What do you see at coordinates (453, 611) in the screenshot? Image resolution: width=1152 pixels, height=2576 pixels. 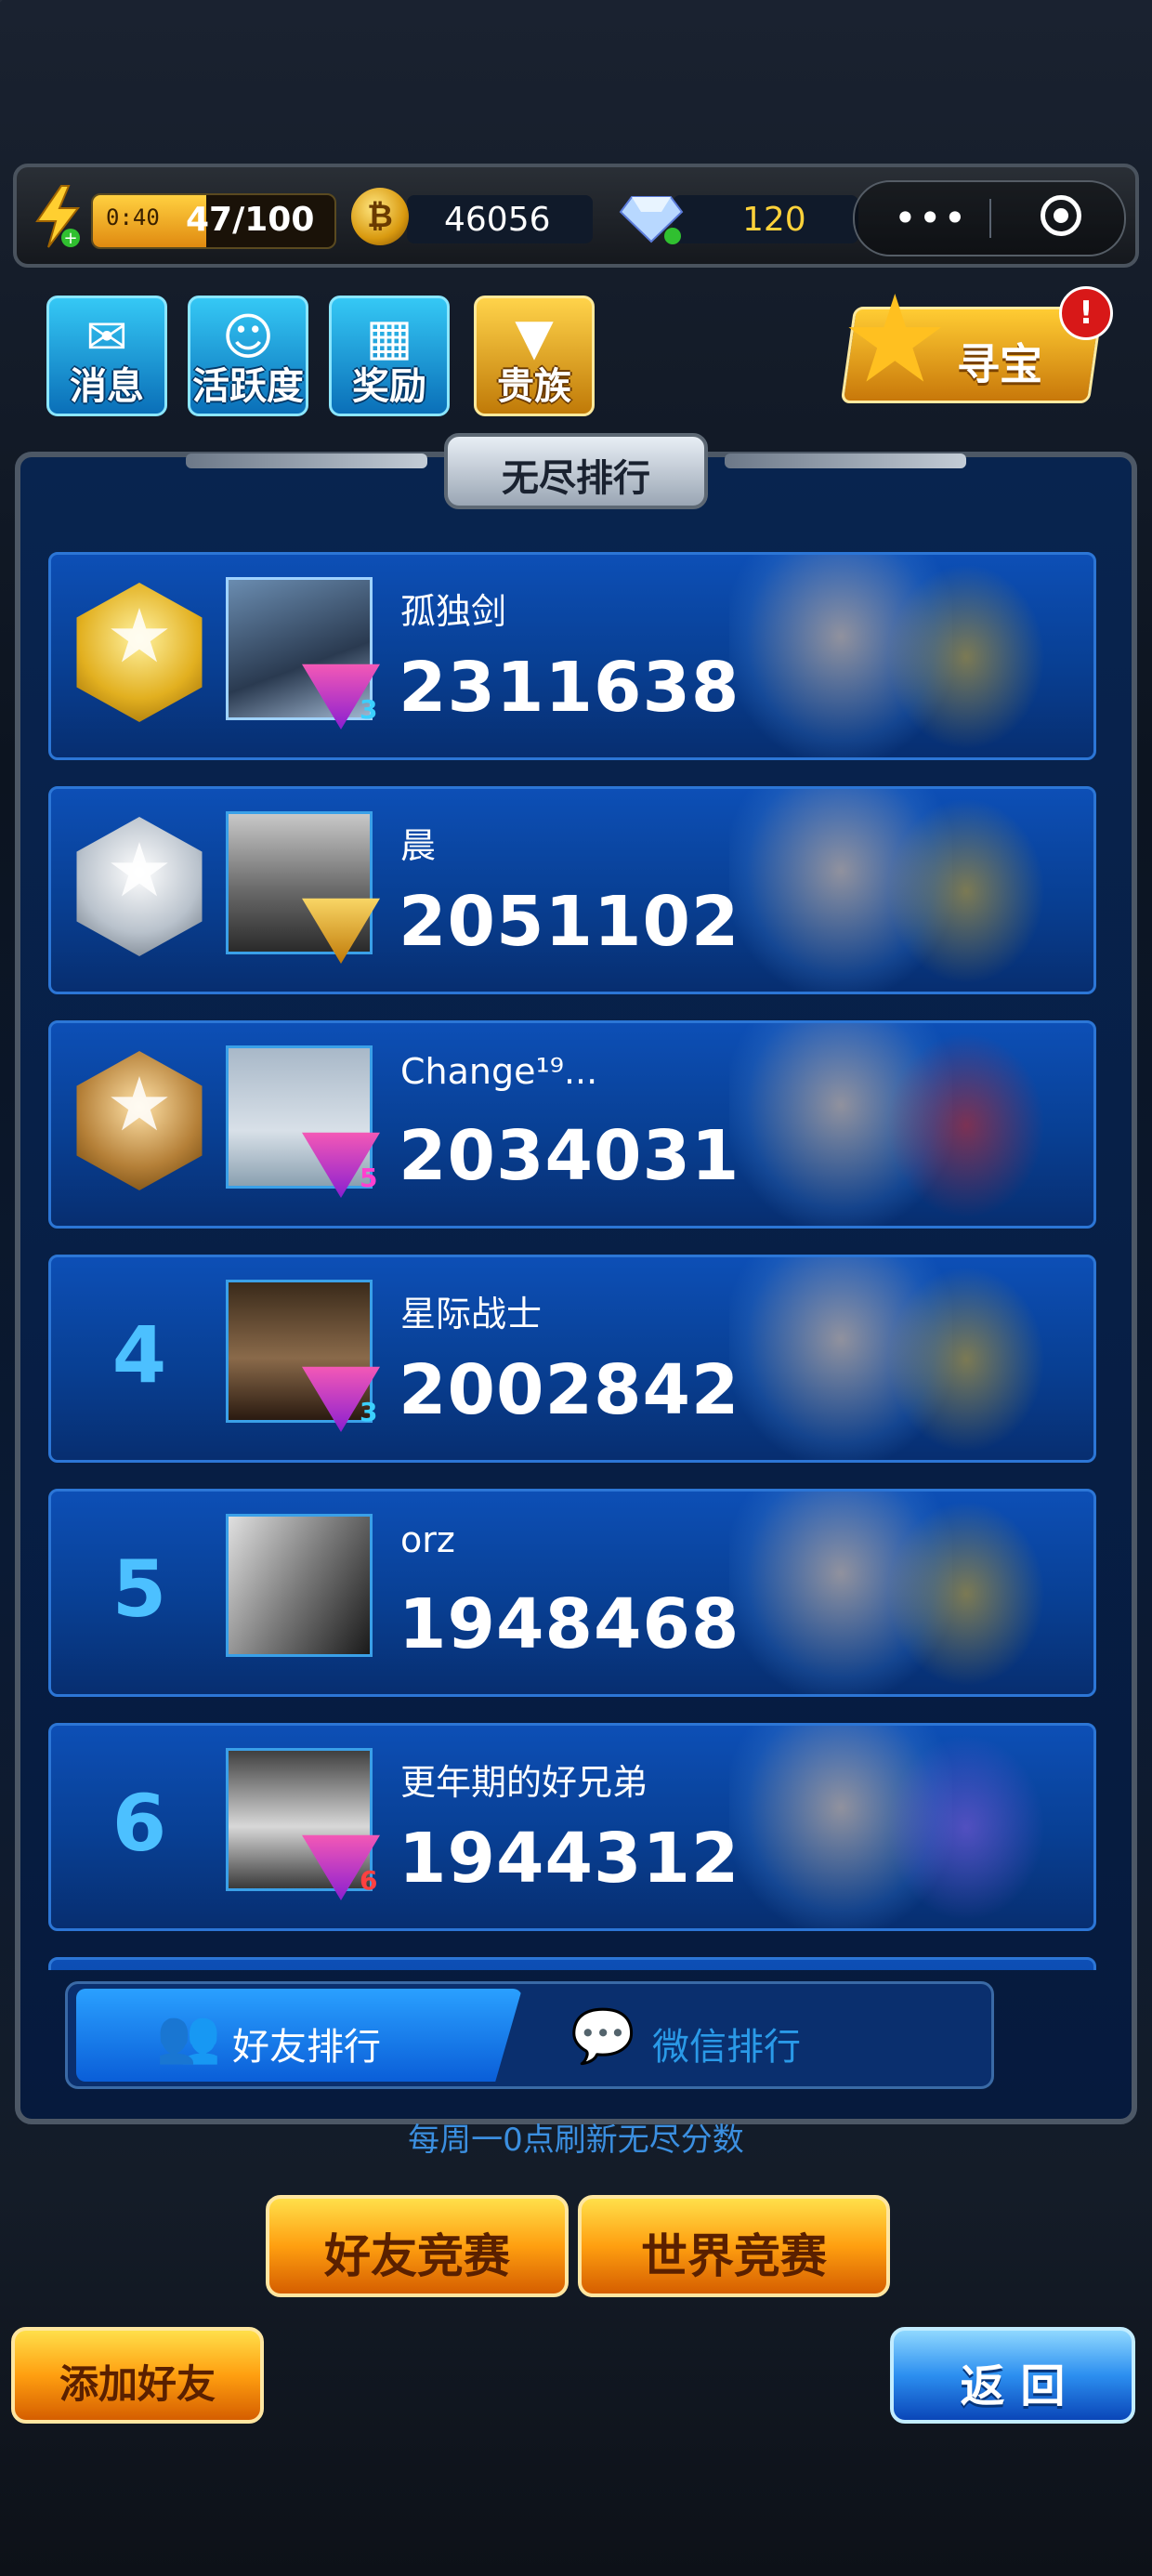 I see `player-name: 孤独剑` at bounding box center [453, 611].